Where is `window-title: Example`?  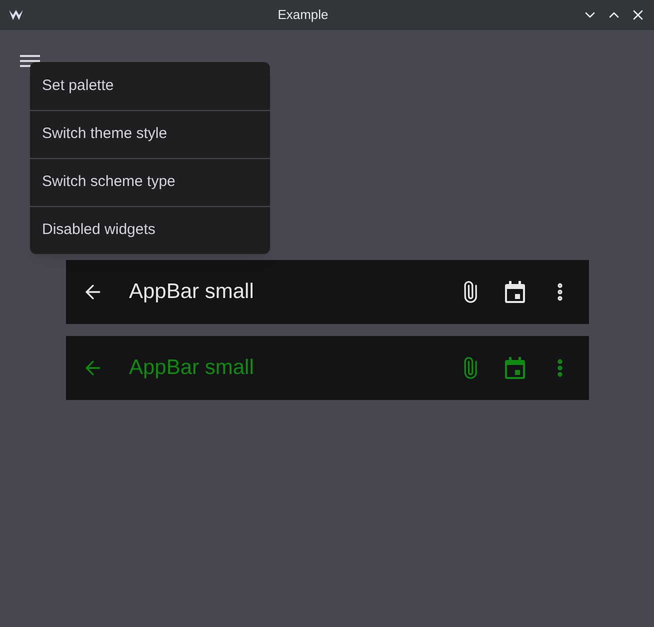 window-title: Example is located at coordinates (303, 15).